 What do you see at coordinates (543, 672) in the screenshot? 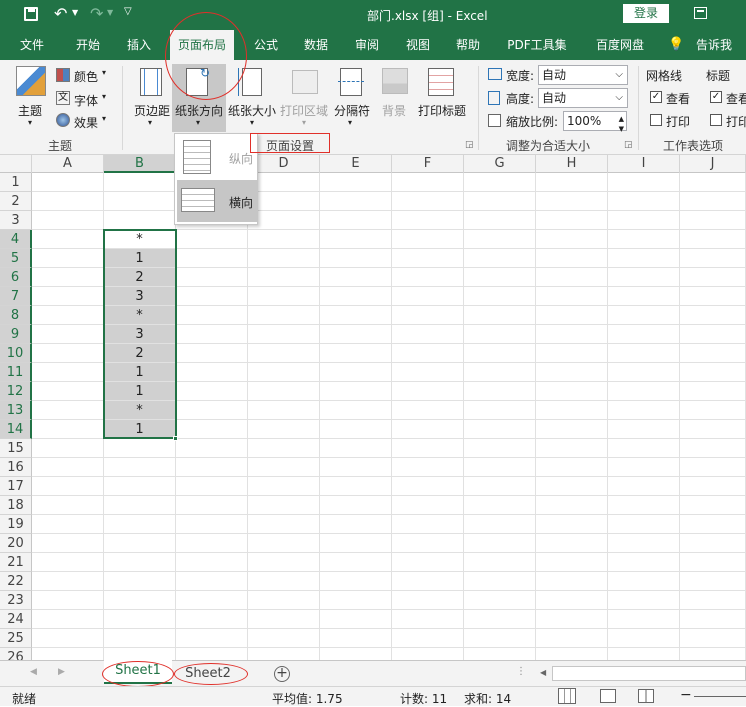
I see `scroll-left-icon: ◀` at bounding box center [543, 672].